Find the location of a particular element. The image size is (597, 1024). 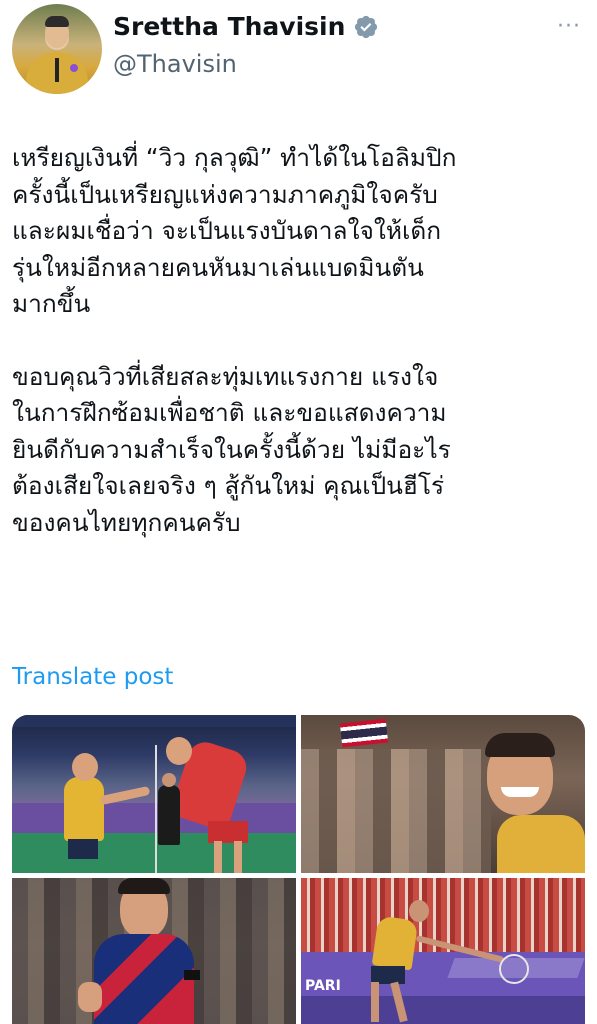

player-red-head is located at coordinates (179, 751).